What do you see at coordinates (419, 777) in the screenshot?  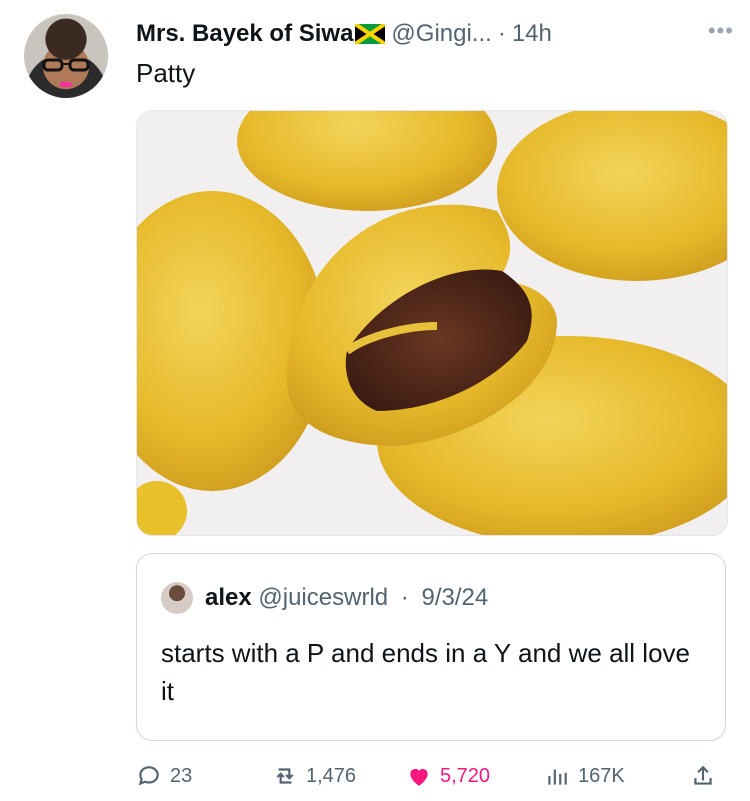 I see `heart-icon` at bounding box center [419, 777].